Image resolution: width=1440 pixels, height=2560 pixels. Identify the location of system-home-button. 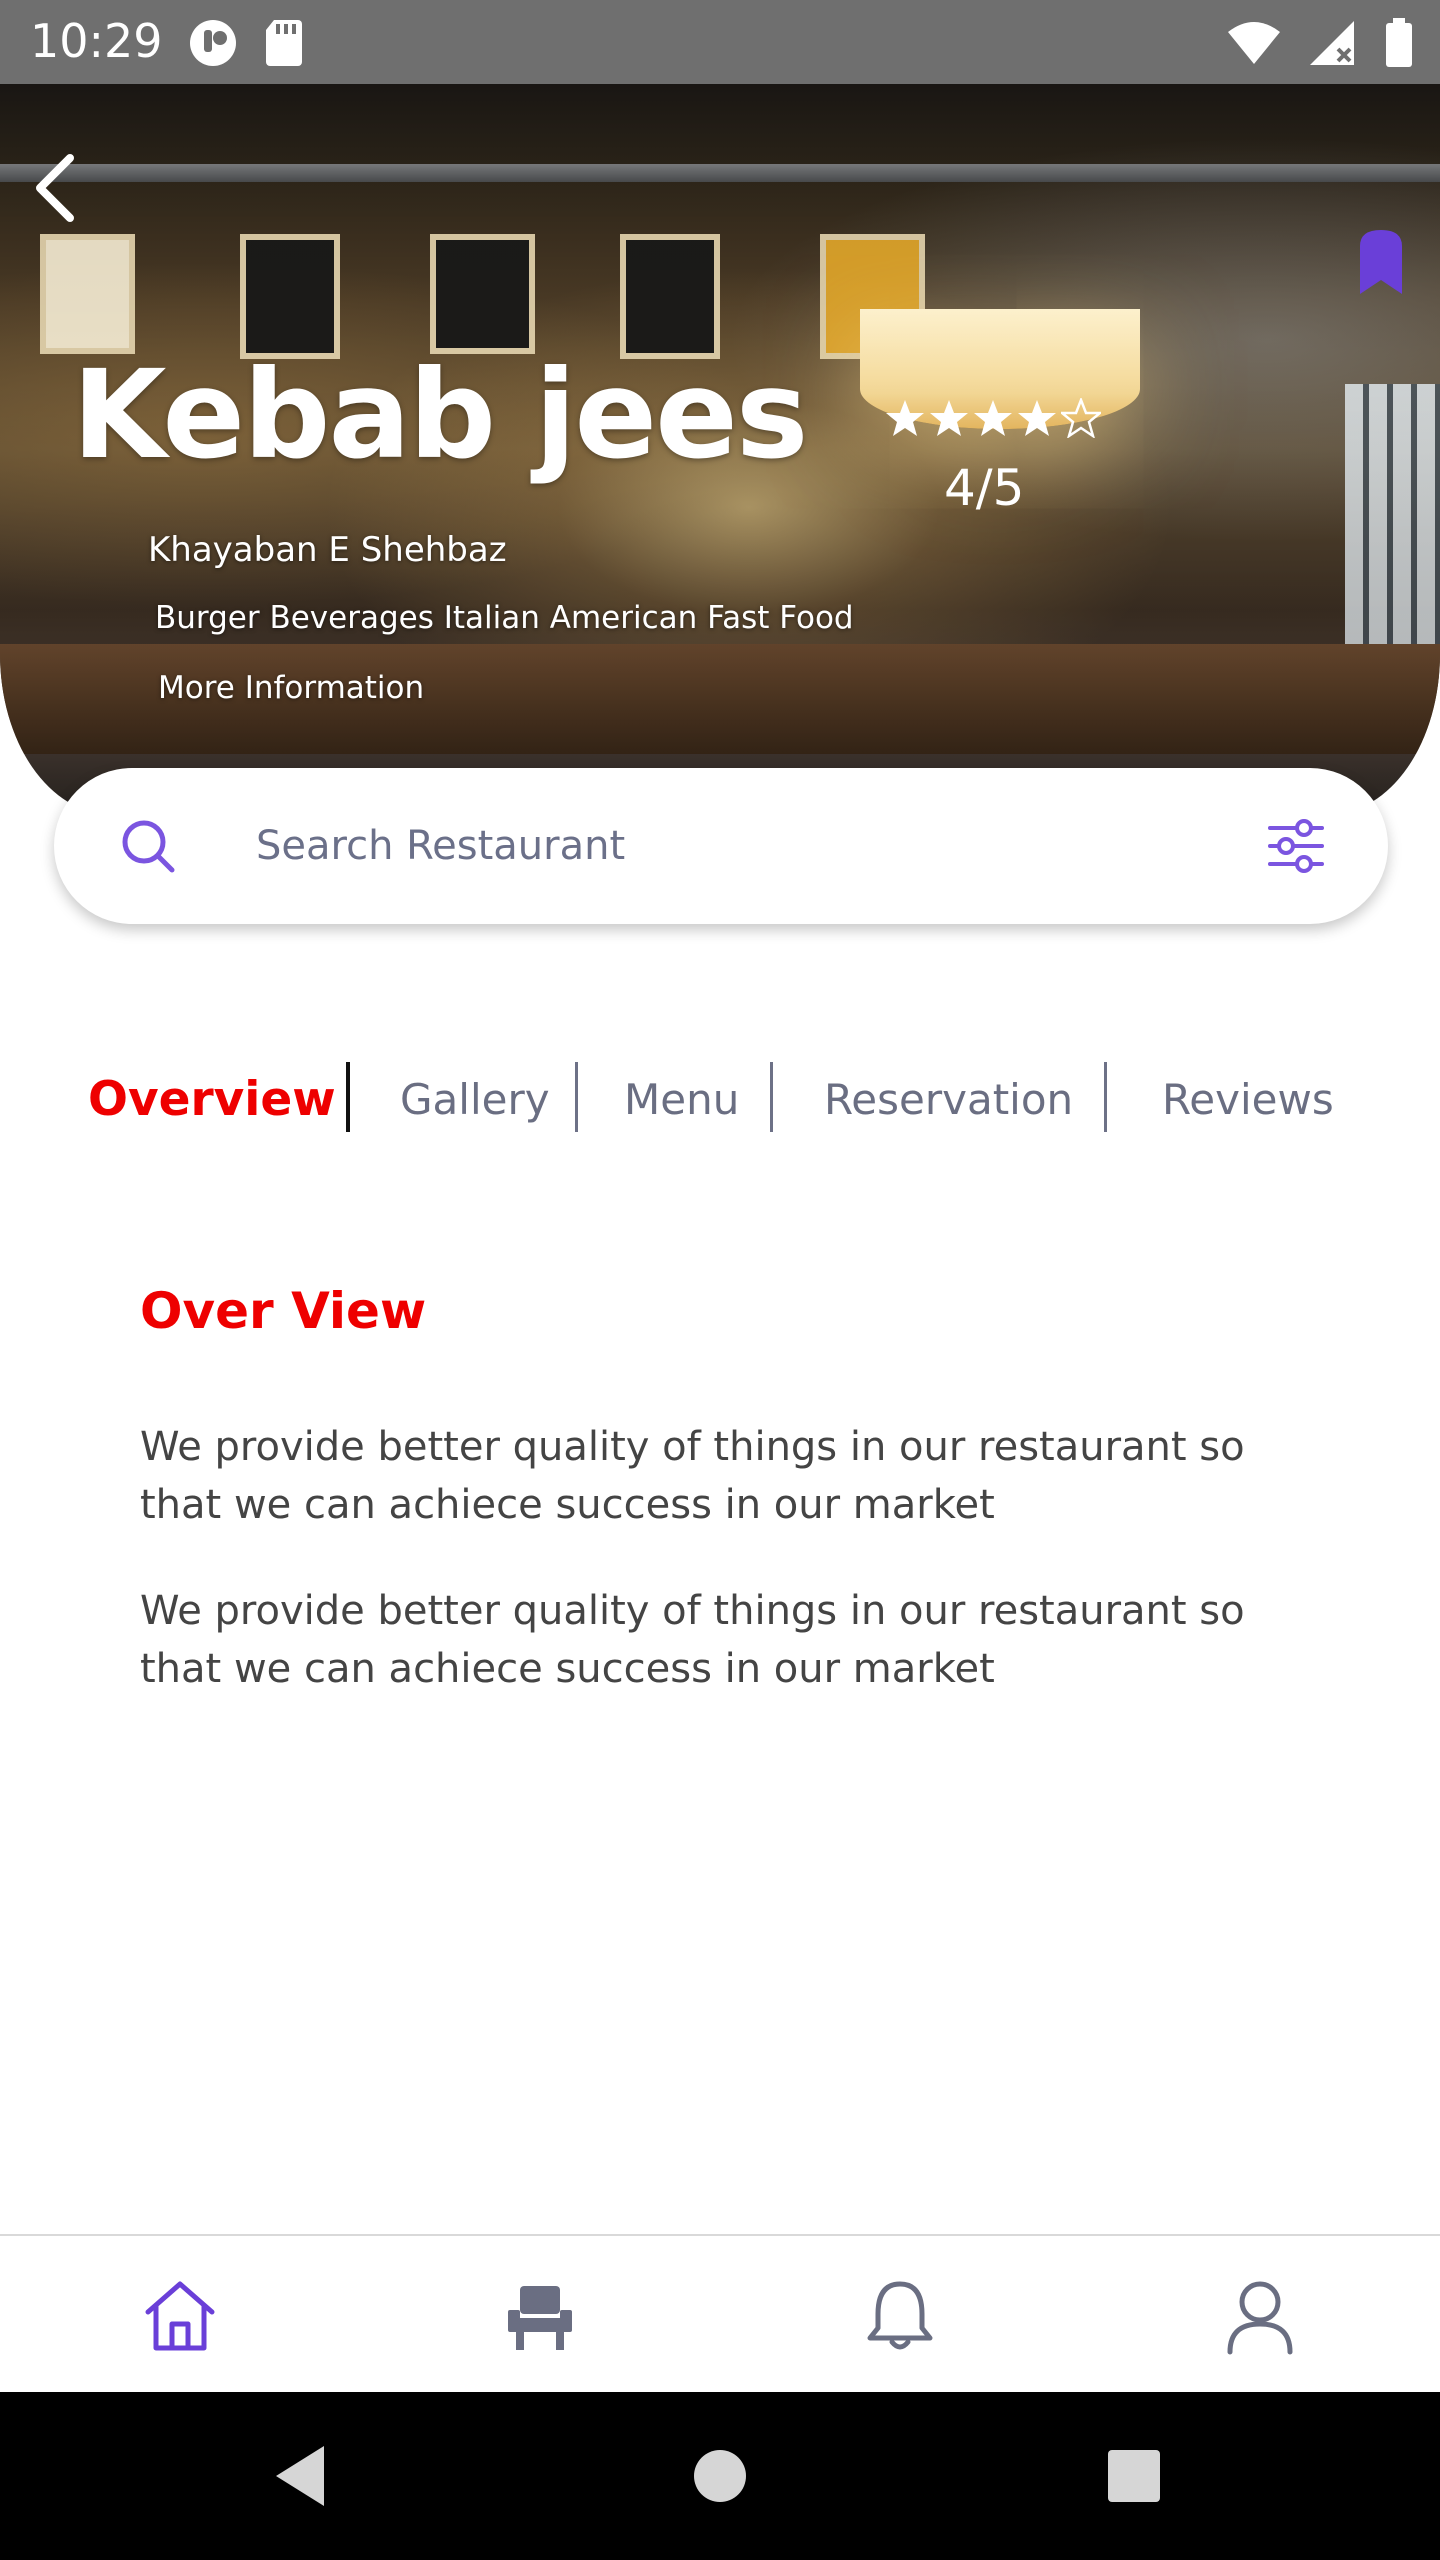
(720, 2476).